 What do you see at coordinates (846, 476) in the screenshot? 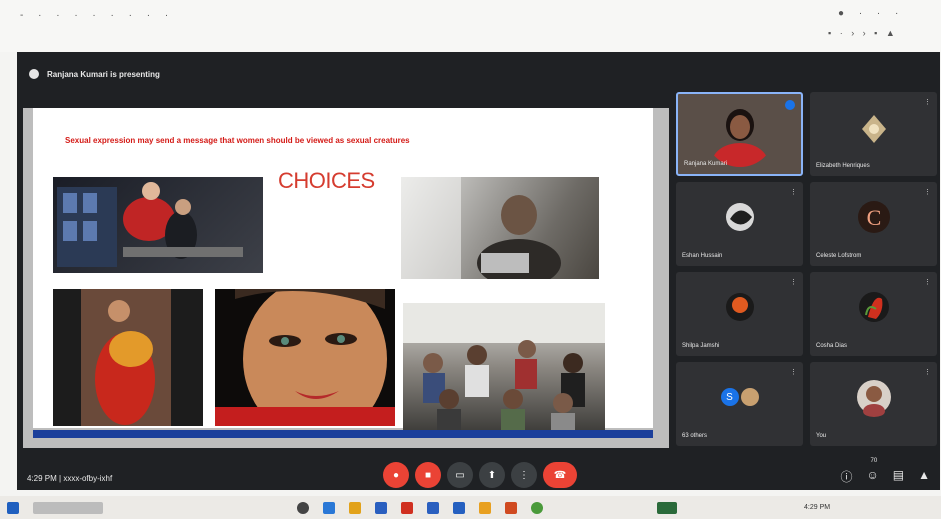
I see `info-icon: ⓘ` at bounding box center [846, 476].